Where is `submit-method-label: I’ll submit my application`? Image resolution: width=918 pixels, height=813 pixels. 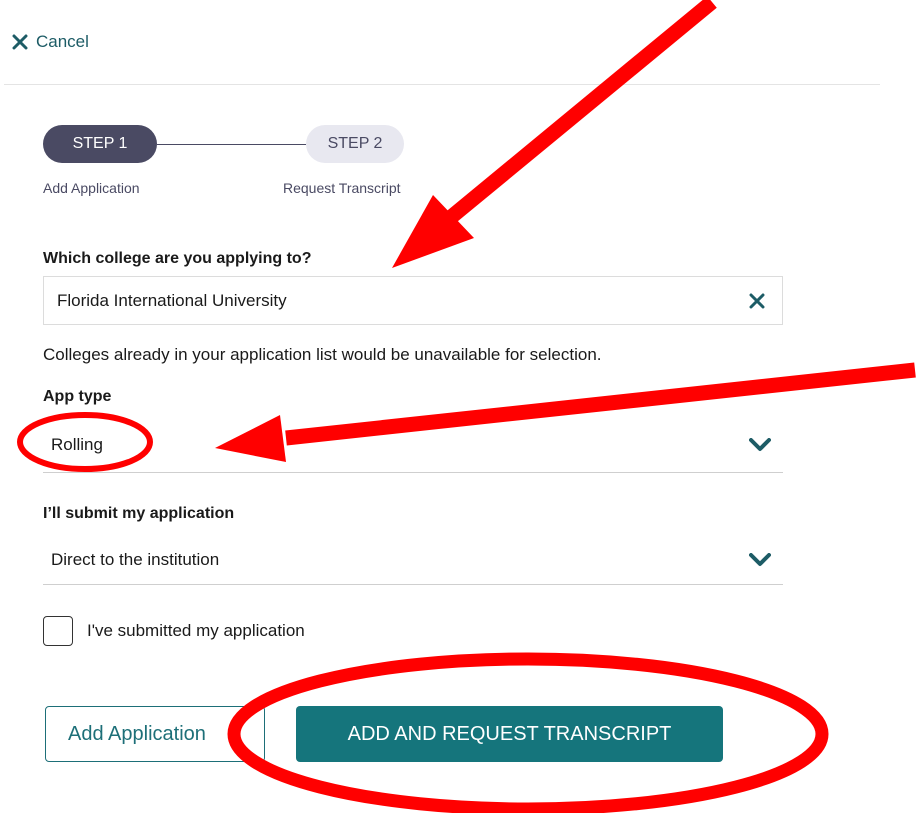
submit-method-label: I’ll submit my application is located at coordinates (139, 513).